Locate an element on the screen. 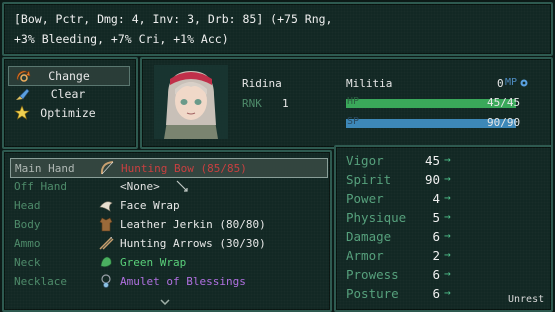 The width and height of the screenshot is (555, 312). hp-label: HP is located at coordinates (353, 101).